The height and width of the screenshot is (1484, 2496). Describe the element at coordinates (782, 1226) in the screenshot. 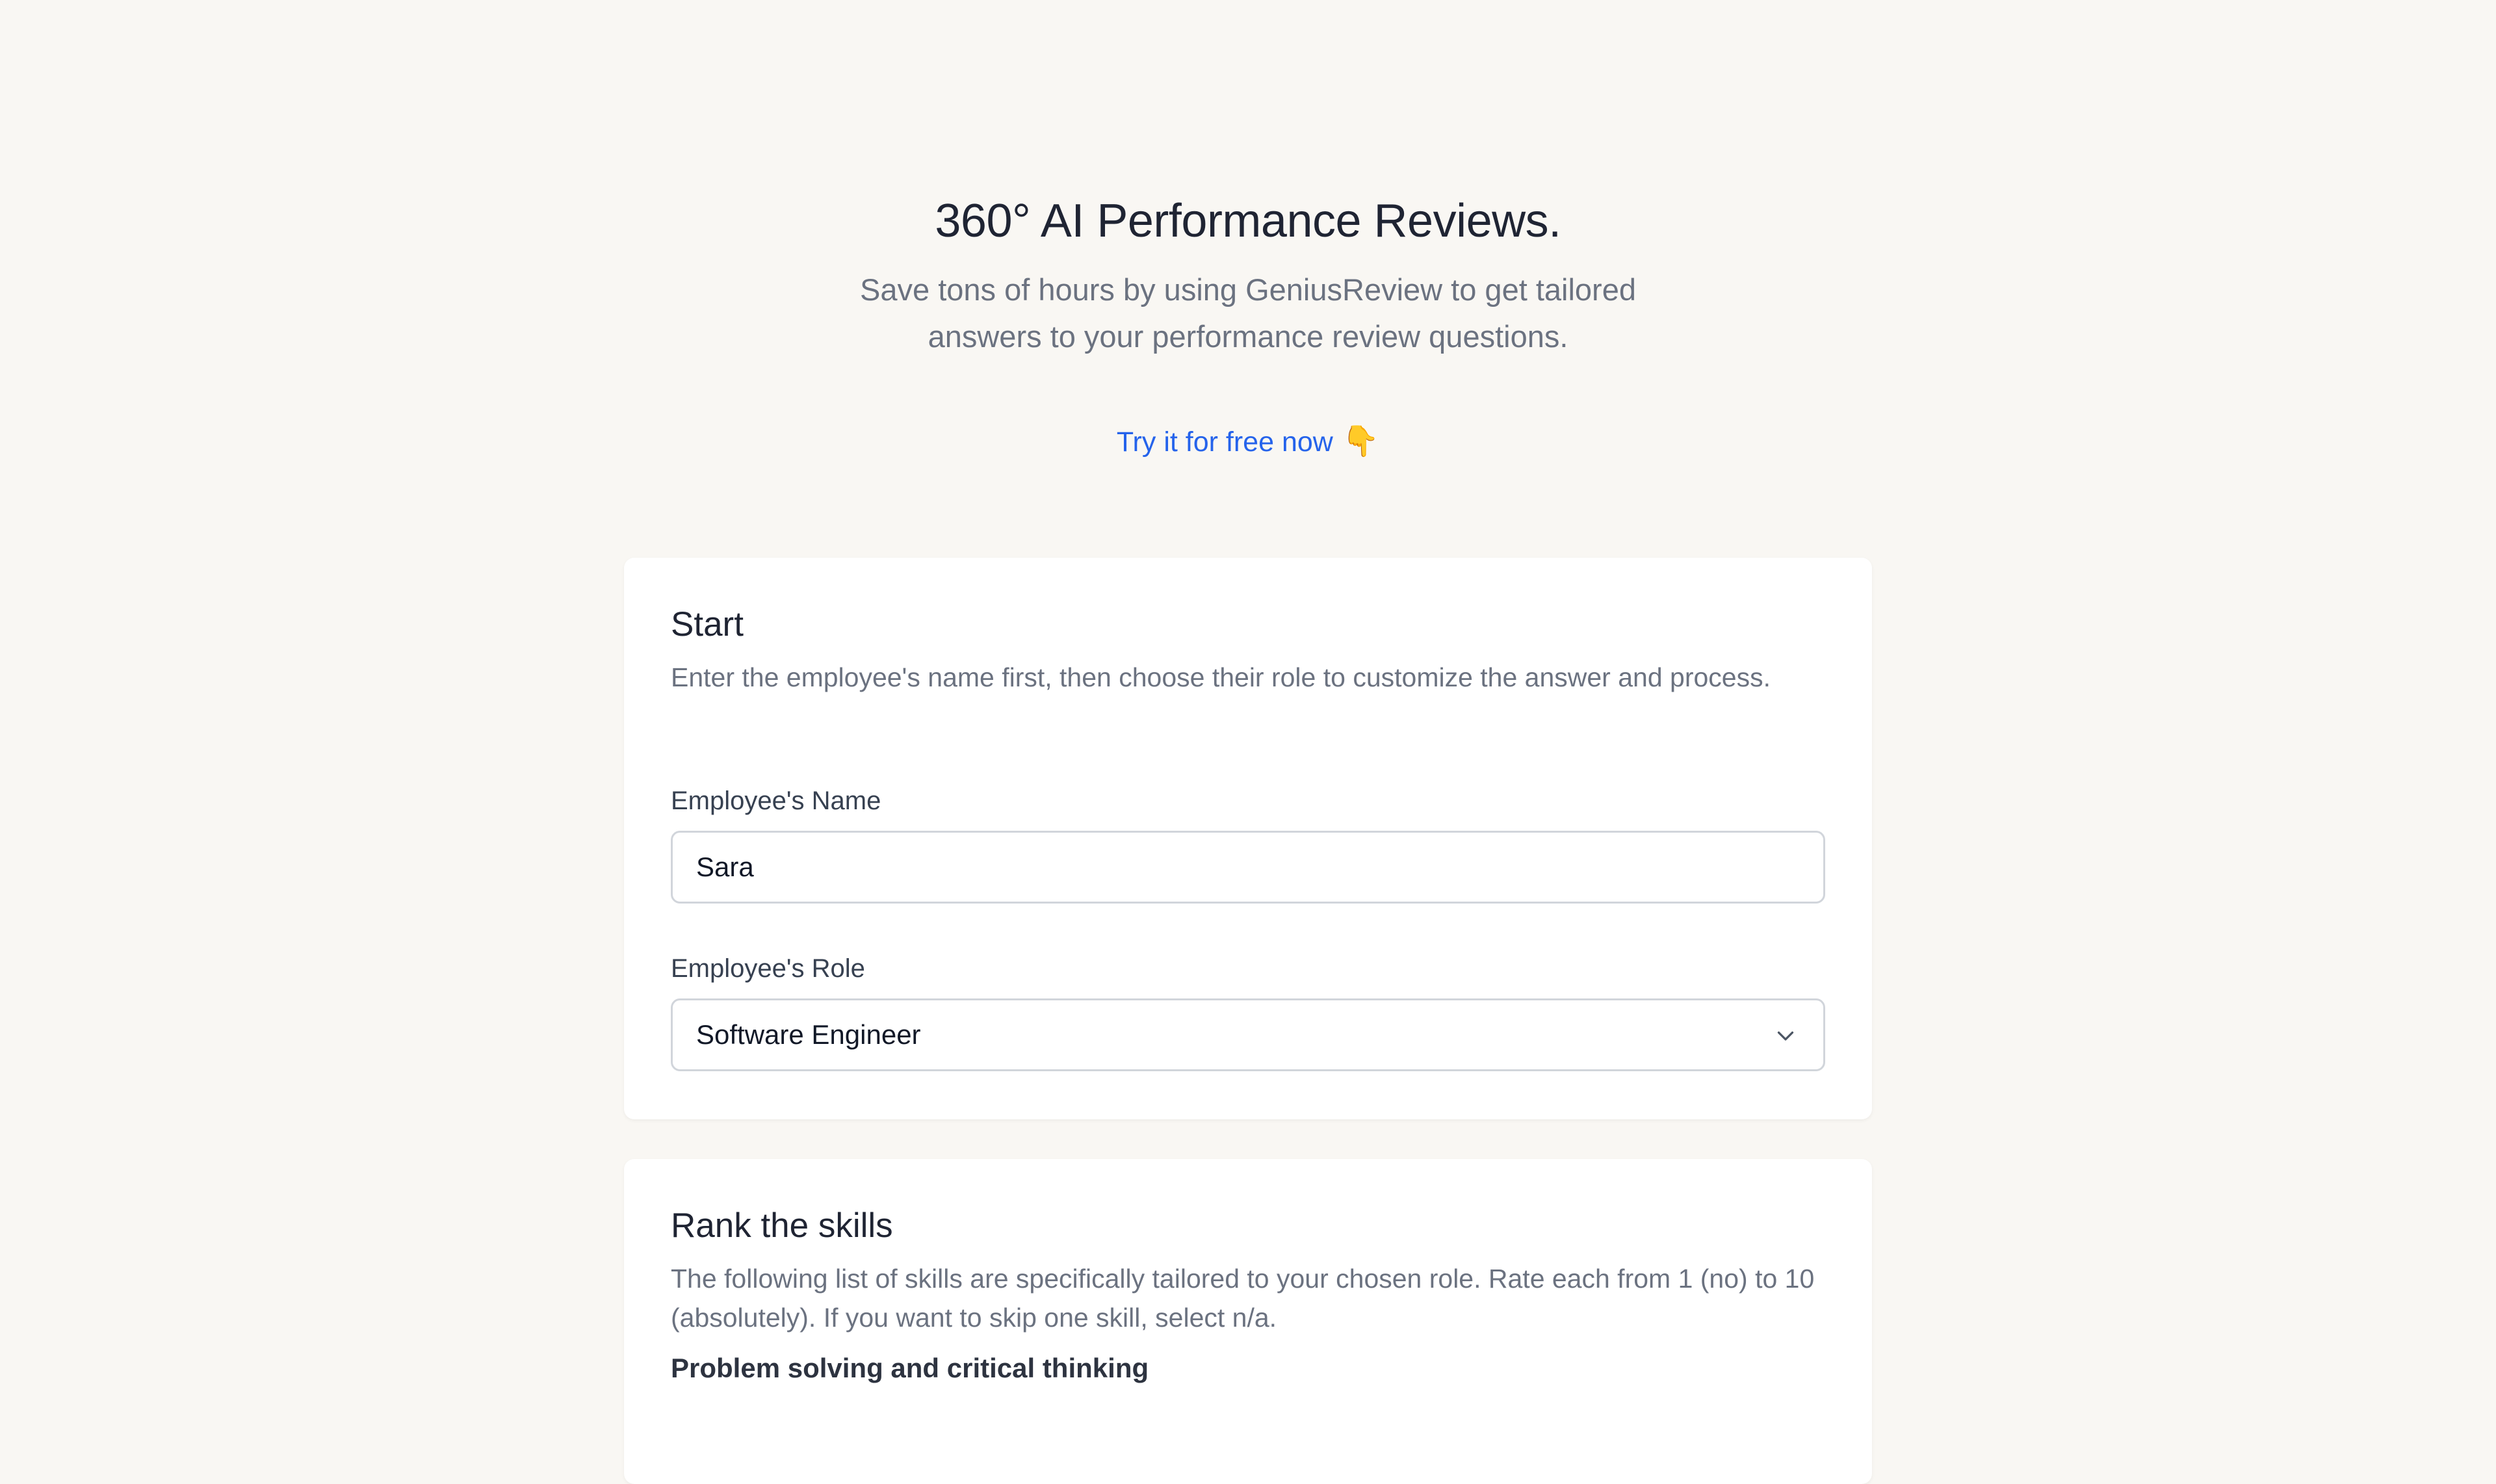

I see `skills-card-title: Rank the skills` at that location.